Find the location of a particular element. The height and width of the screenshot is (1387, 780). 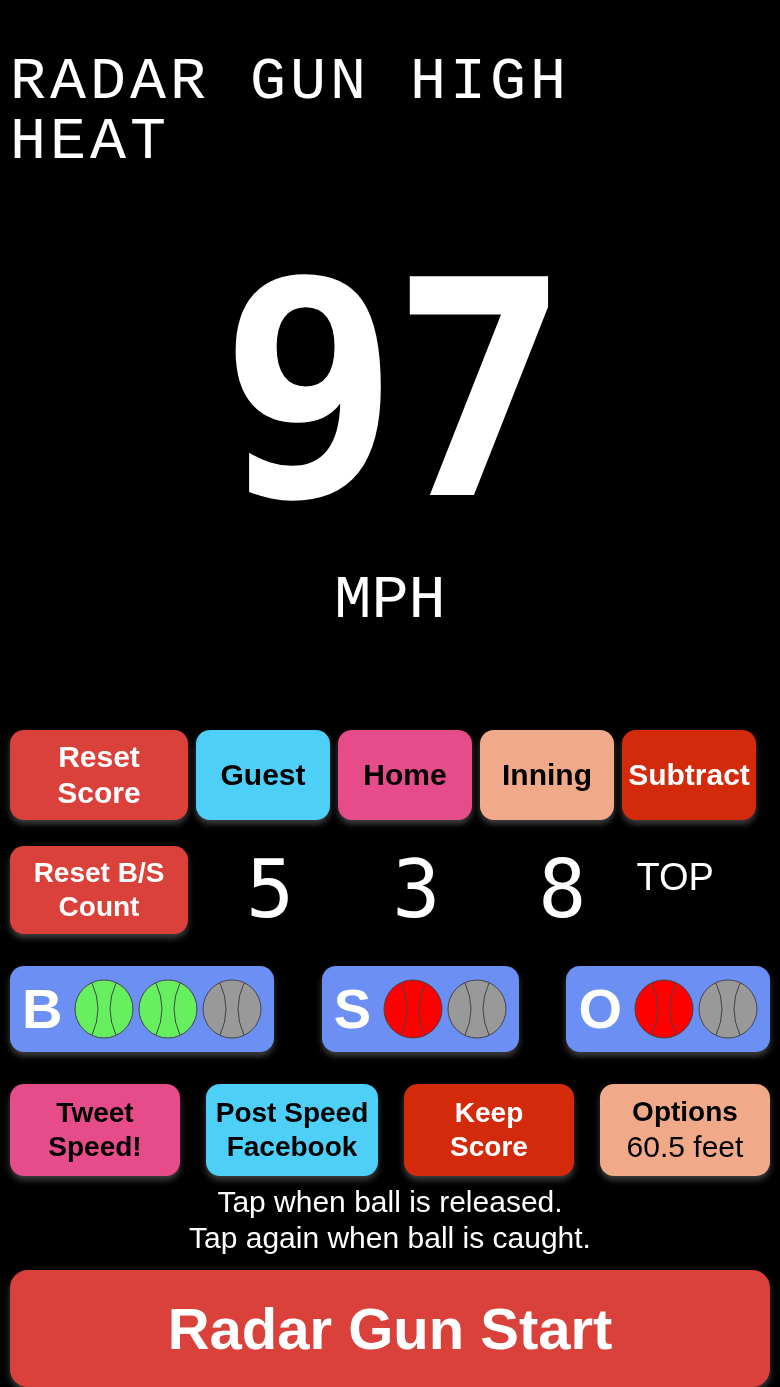

speed-unit: MPH is located at coordinates (390, 601).